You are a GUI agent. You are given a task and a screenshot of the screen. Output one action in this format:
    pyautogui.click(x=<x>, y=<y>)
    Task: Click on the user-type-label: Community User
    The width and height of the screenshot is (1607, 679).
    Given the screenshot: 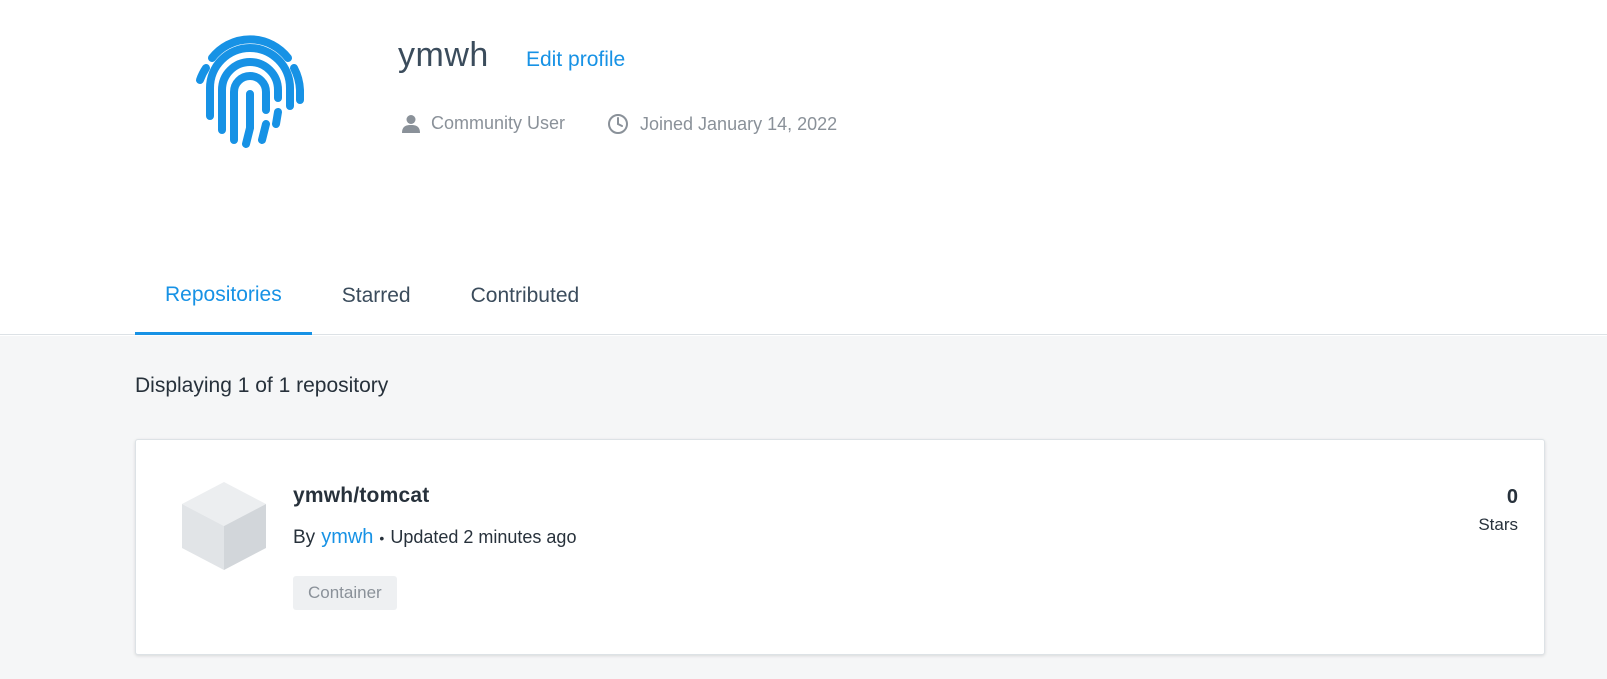 What is the action you would take?
    pyautogui.click(x=498, y=123)
    